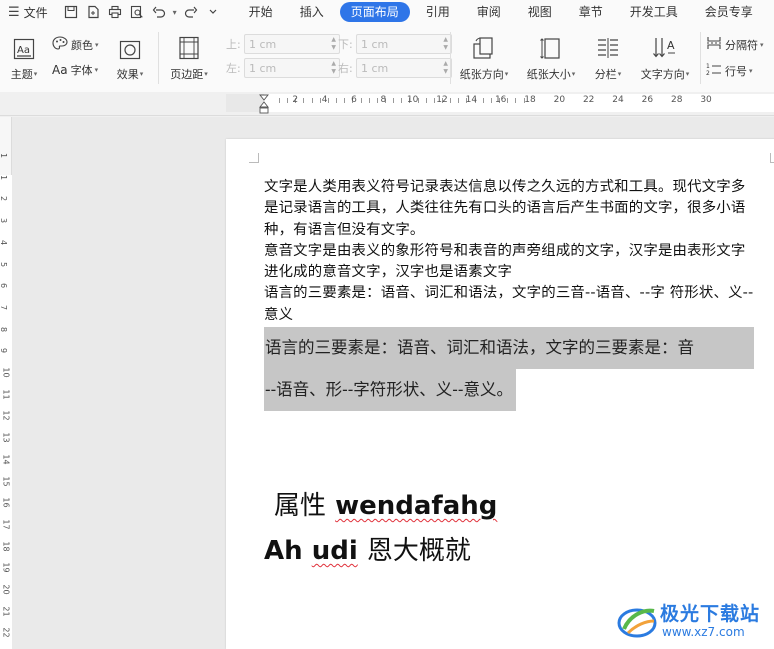 Image resolution: width=774 pixels, height=649 pixels. I want to click on effect-button: 效果 ▾, so click(130, 56).